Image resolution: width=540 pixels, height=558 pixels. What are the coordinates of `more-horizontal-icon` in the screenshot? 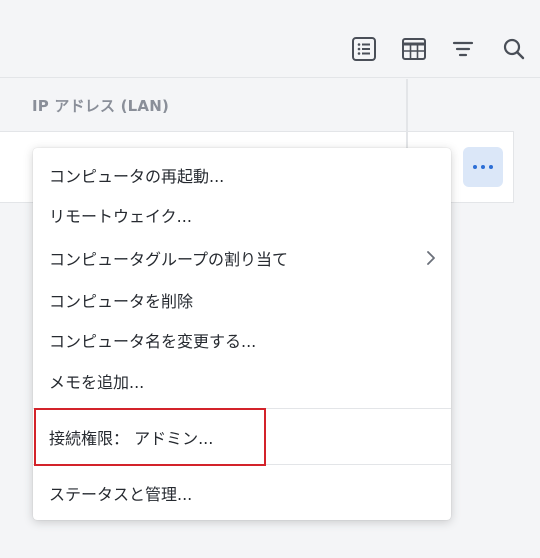 It's located at (475, 167).